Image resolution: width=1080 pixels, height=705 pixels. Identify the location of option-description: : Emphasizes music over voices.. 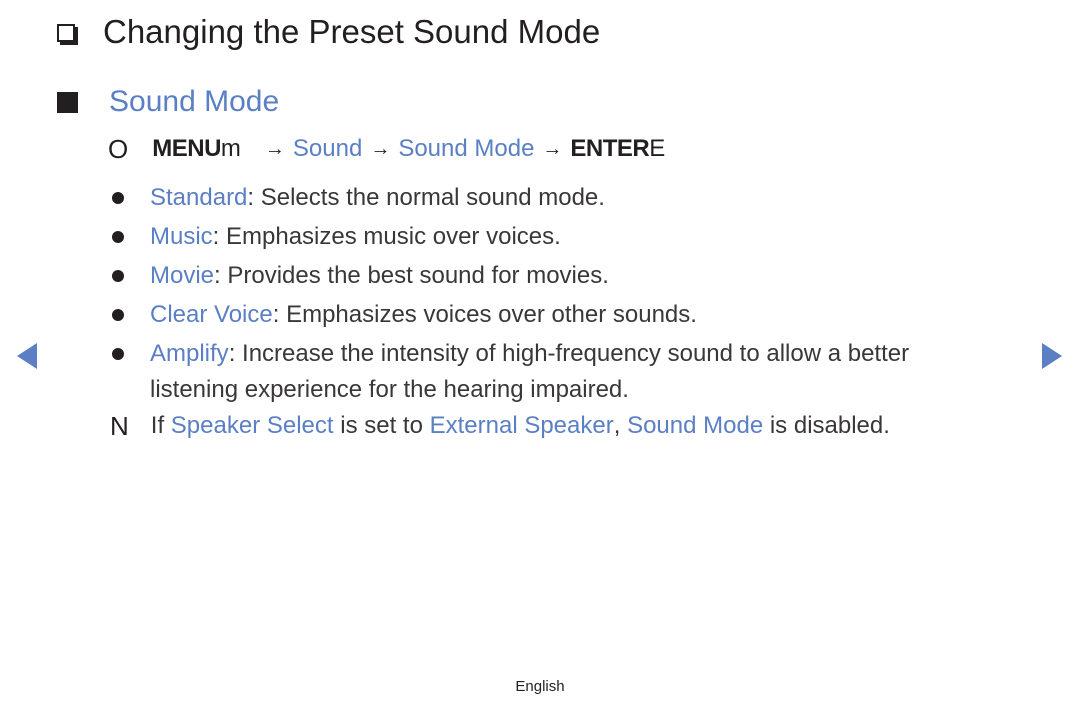
(386, 236).